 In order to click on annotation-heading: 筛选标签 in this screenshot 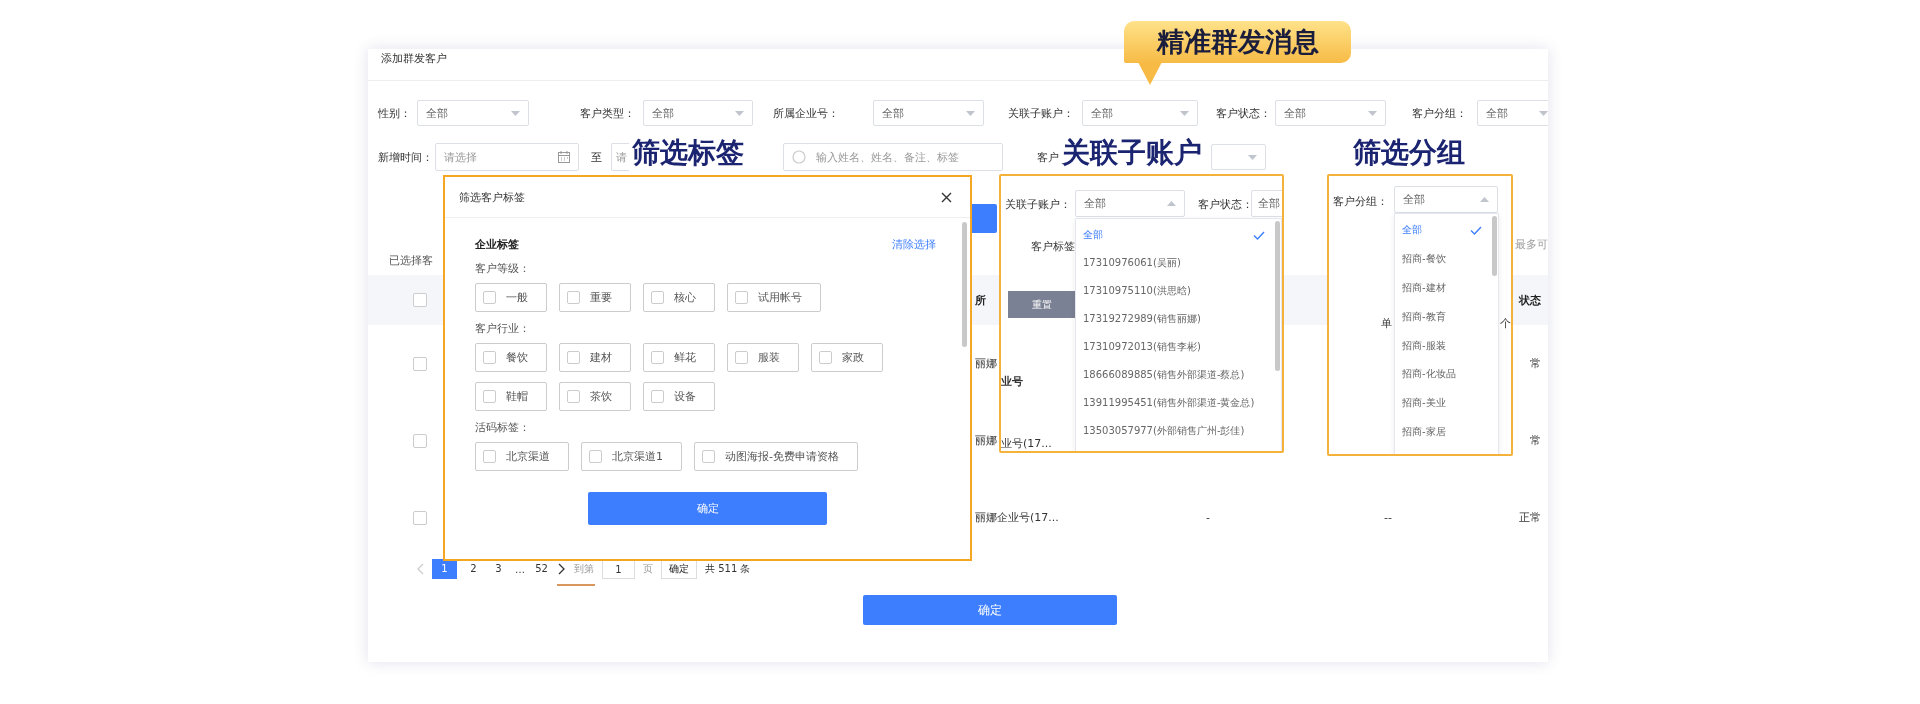, I will do `click(688, 153)`.